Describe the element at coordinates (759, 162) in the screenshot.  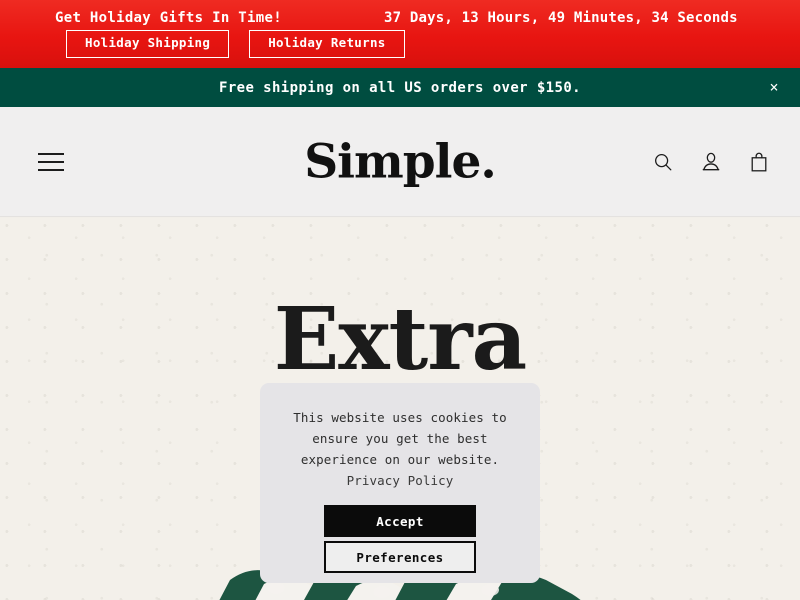
I see `cart-icon` at that location.